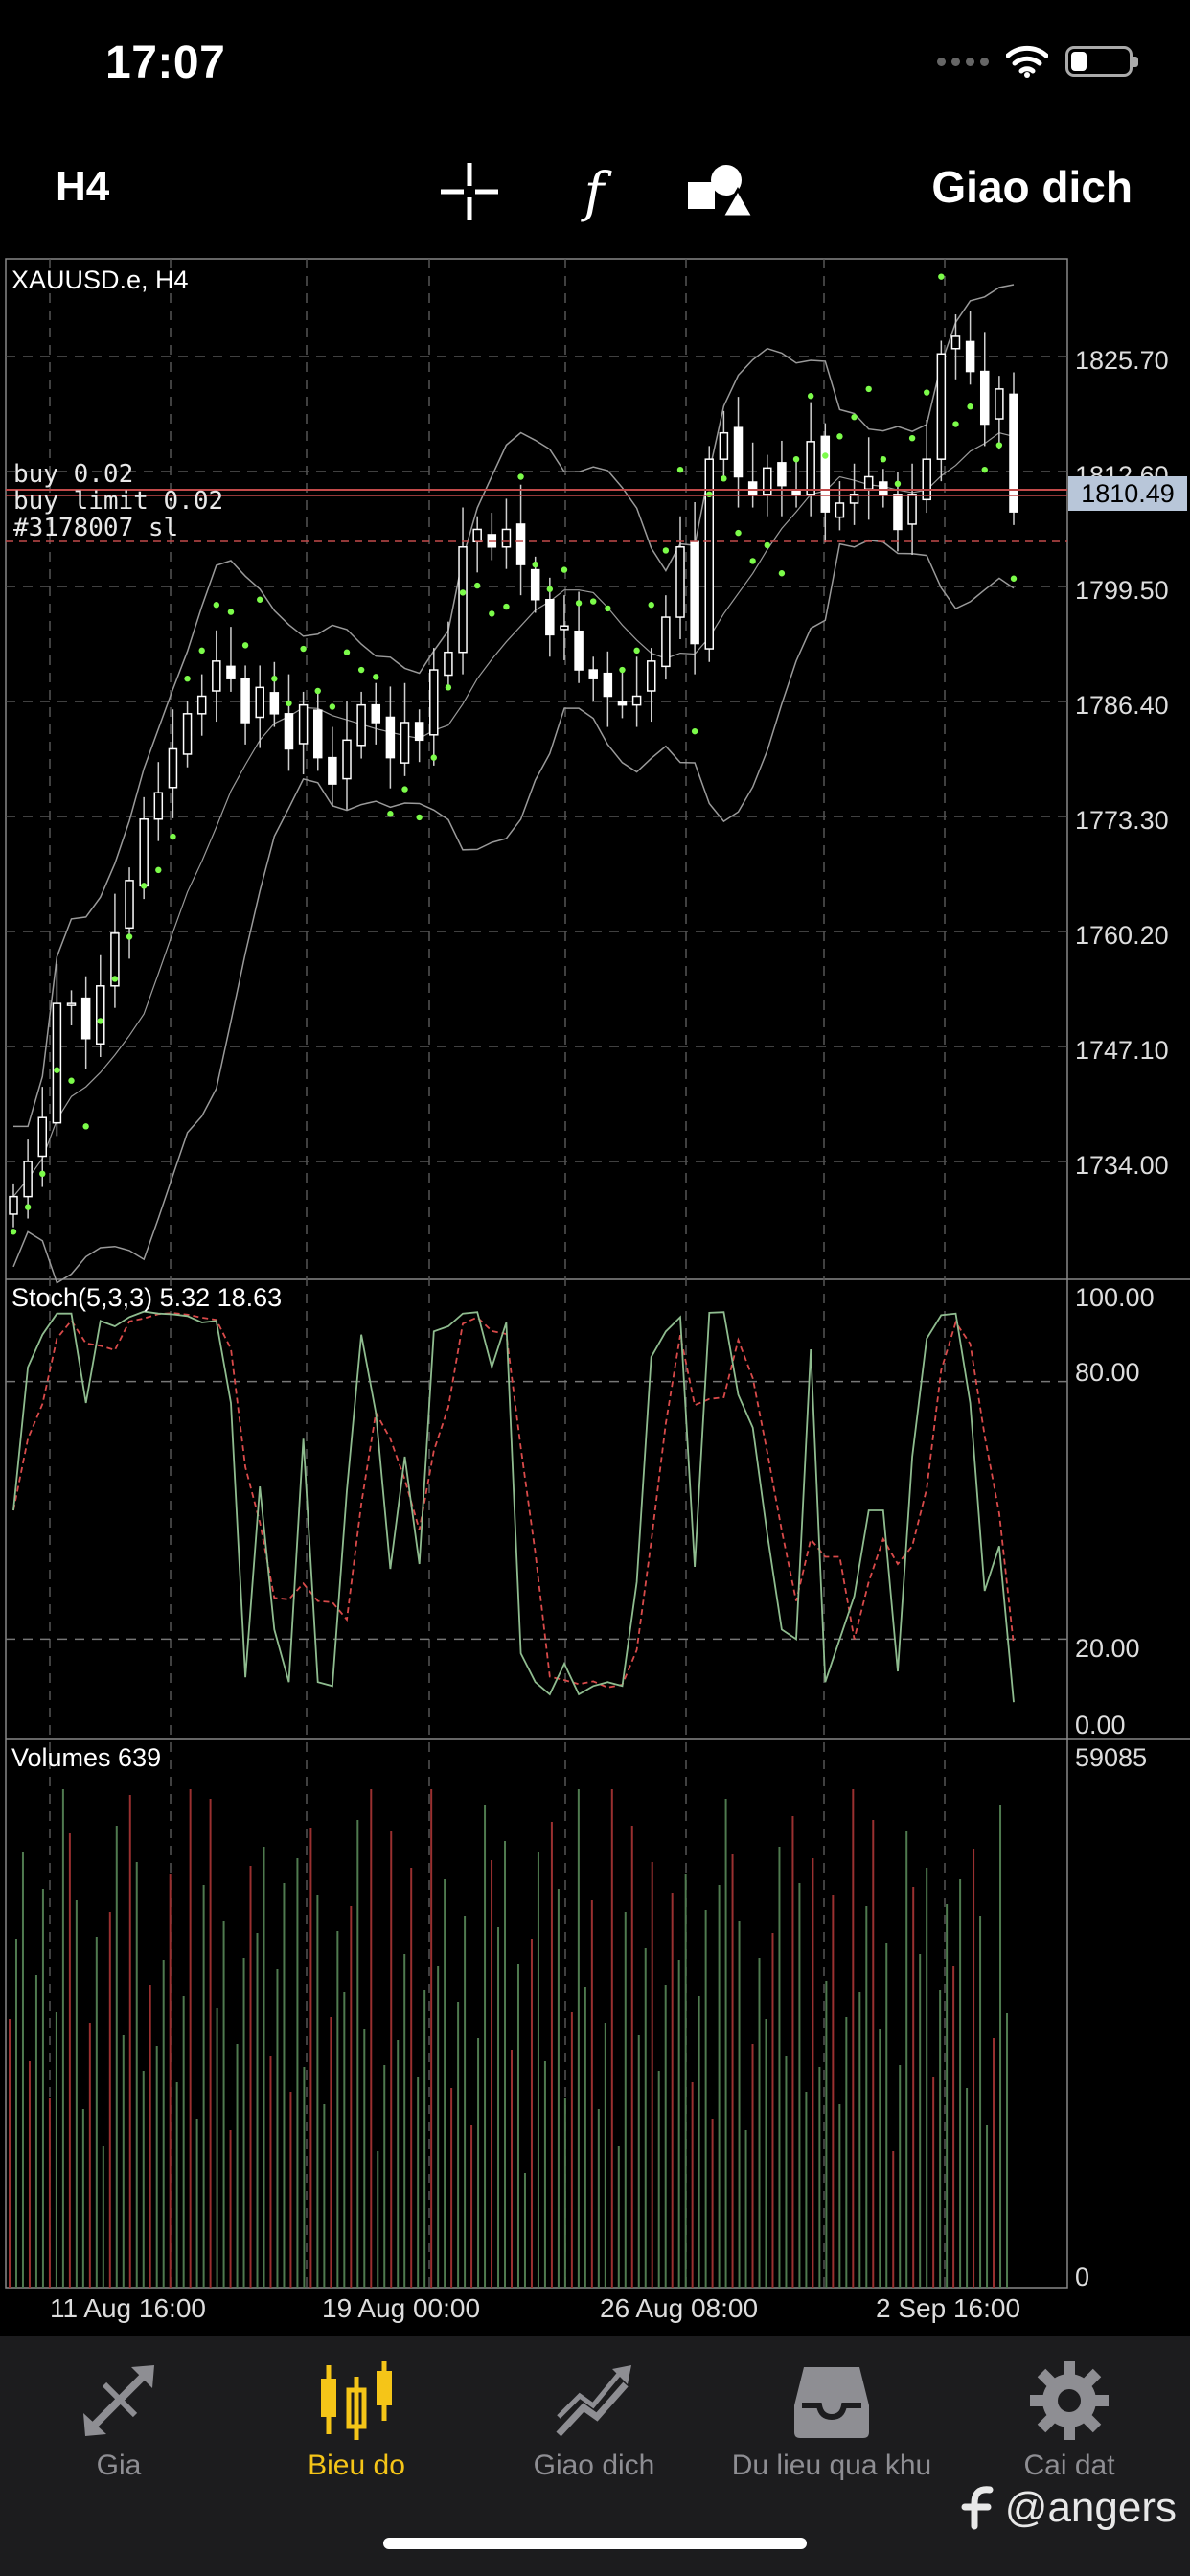  Describe the element at coordinates (1069, 2508) in the screenshot. I see `watermark: @angers` at that location.